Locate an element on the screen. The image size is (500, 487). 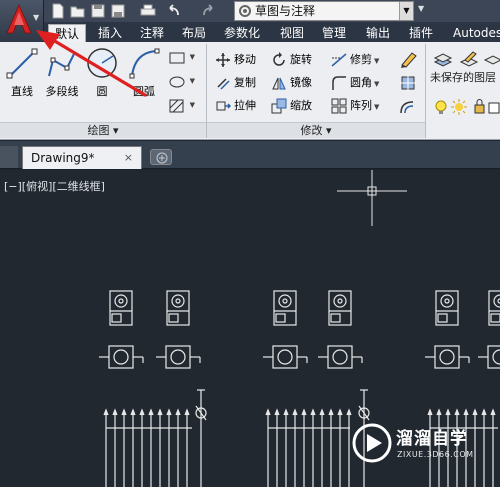
tab-parametric: 参数化 is located at coordinates (242, 33).